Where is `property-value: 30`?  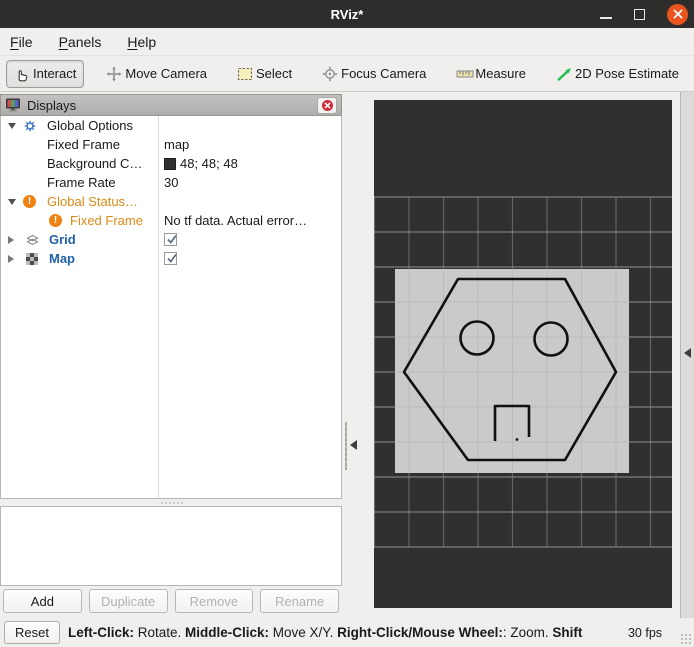
property-value: 30 is located at coordinates (171, 182).